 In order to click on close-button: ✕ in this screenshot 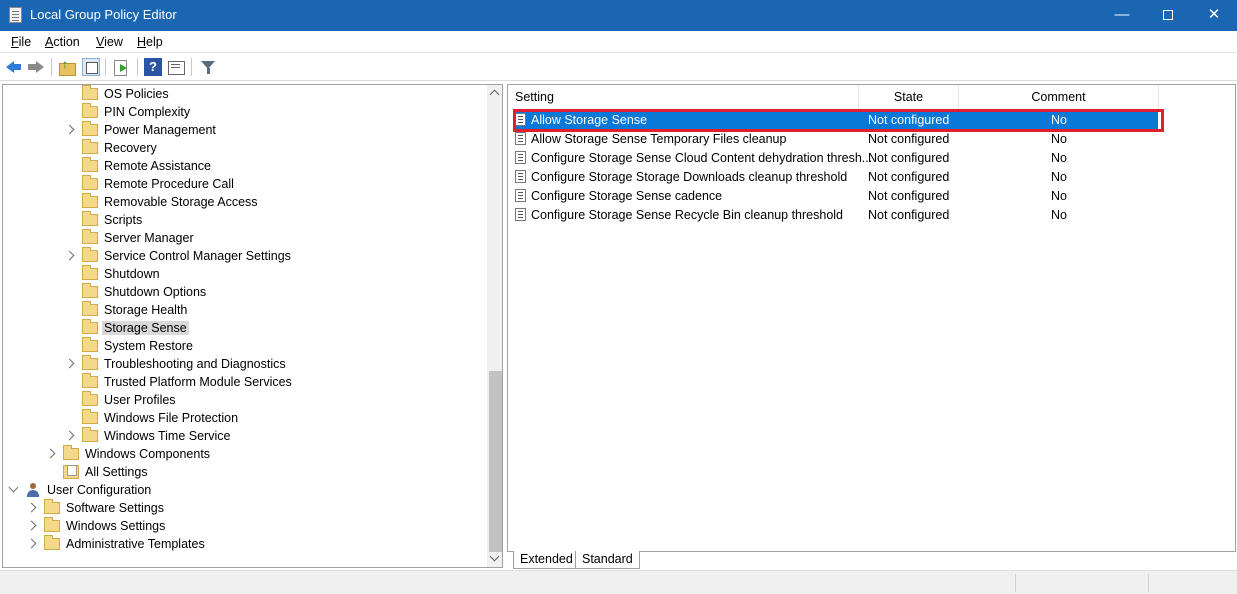, I will do `click(1214, 15)`.